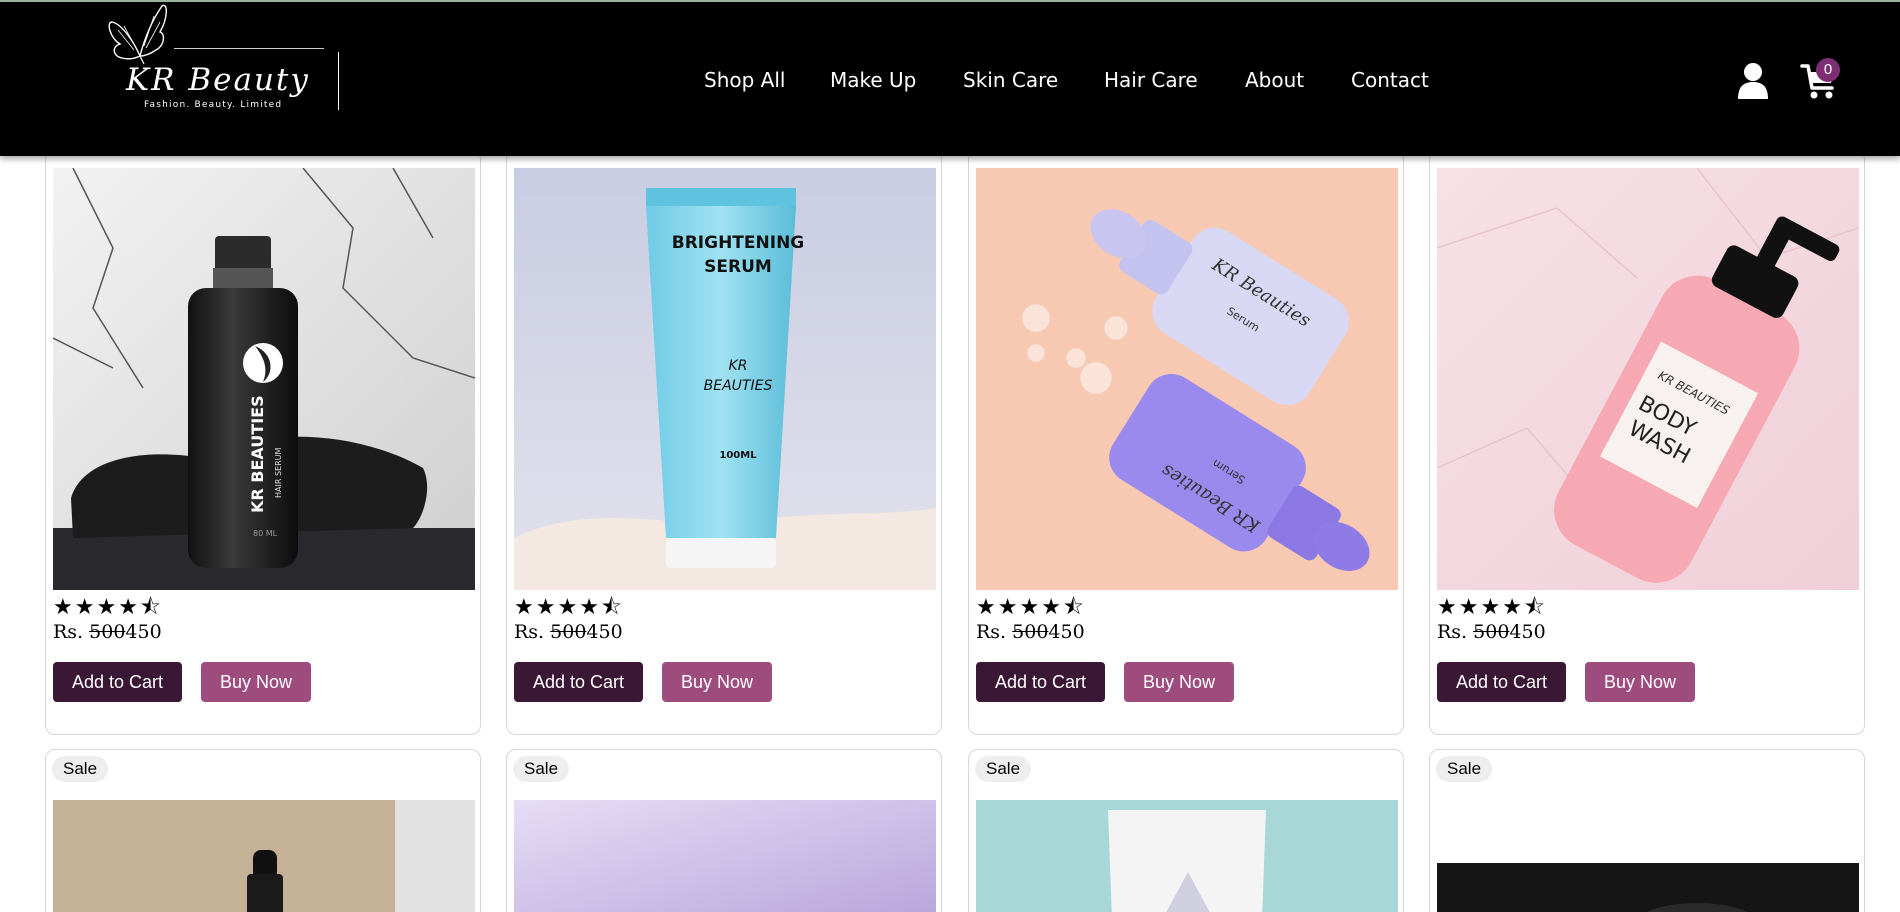  What do you see at coordinates (278, 473) in the screenshot?
I see `product-image-text: HAIR SERUM` at bounding box center [278, 473].